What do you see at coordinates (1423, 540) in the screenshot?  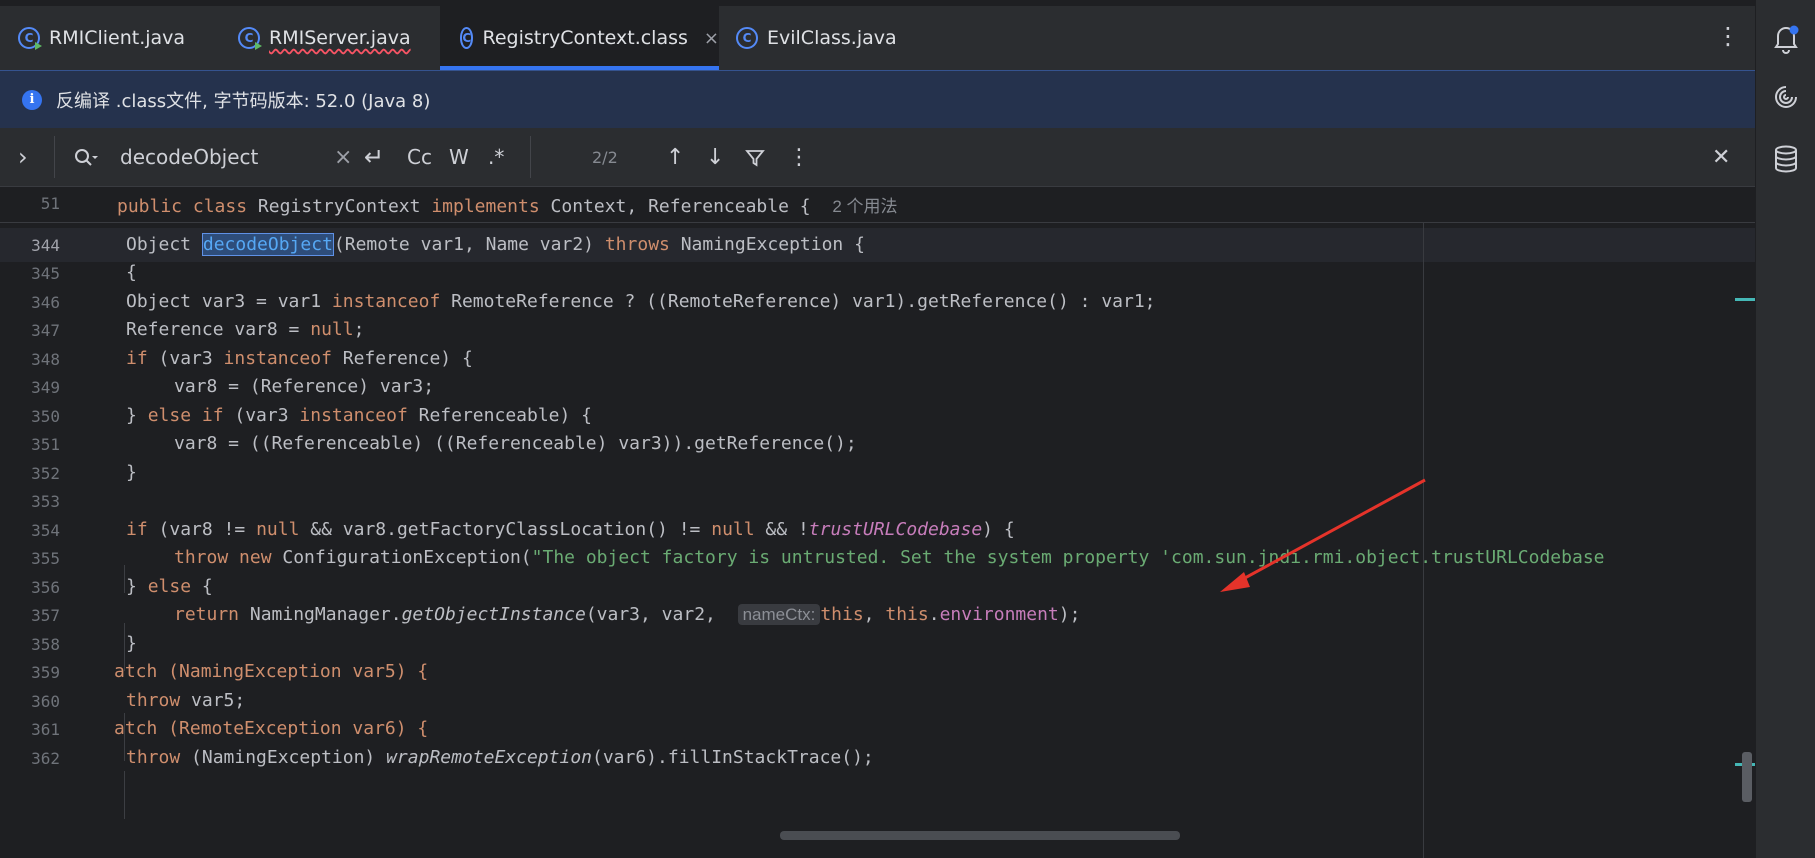 I see `right-margin-guide` at bounding box center [1423, 540].